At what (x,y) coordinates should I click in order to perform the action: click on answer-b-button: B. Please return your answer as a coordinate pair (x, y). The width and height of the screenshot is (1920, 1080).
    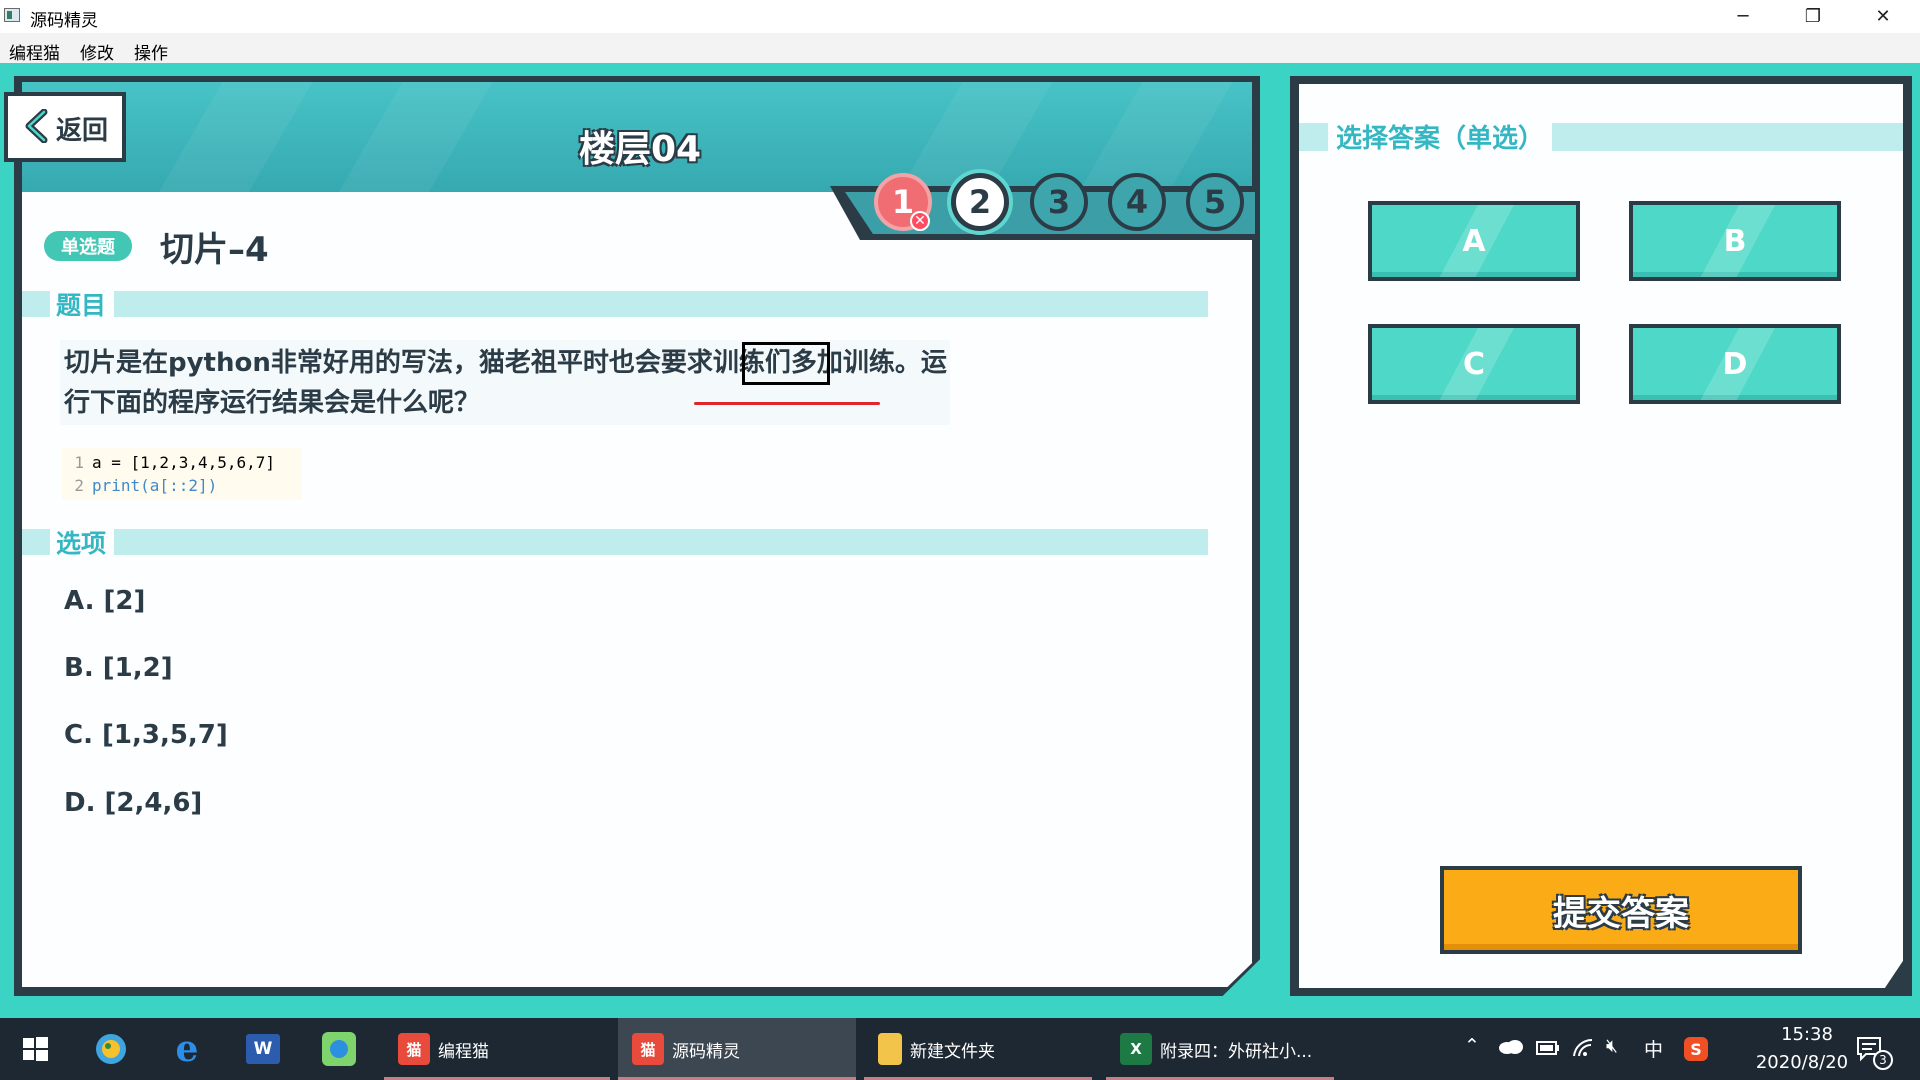
    Looking at the image, I should click on (1735, 241).